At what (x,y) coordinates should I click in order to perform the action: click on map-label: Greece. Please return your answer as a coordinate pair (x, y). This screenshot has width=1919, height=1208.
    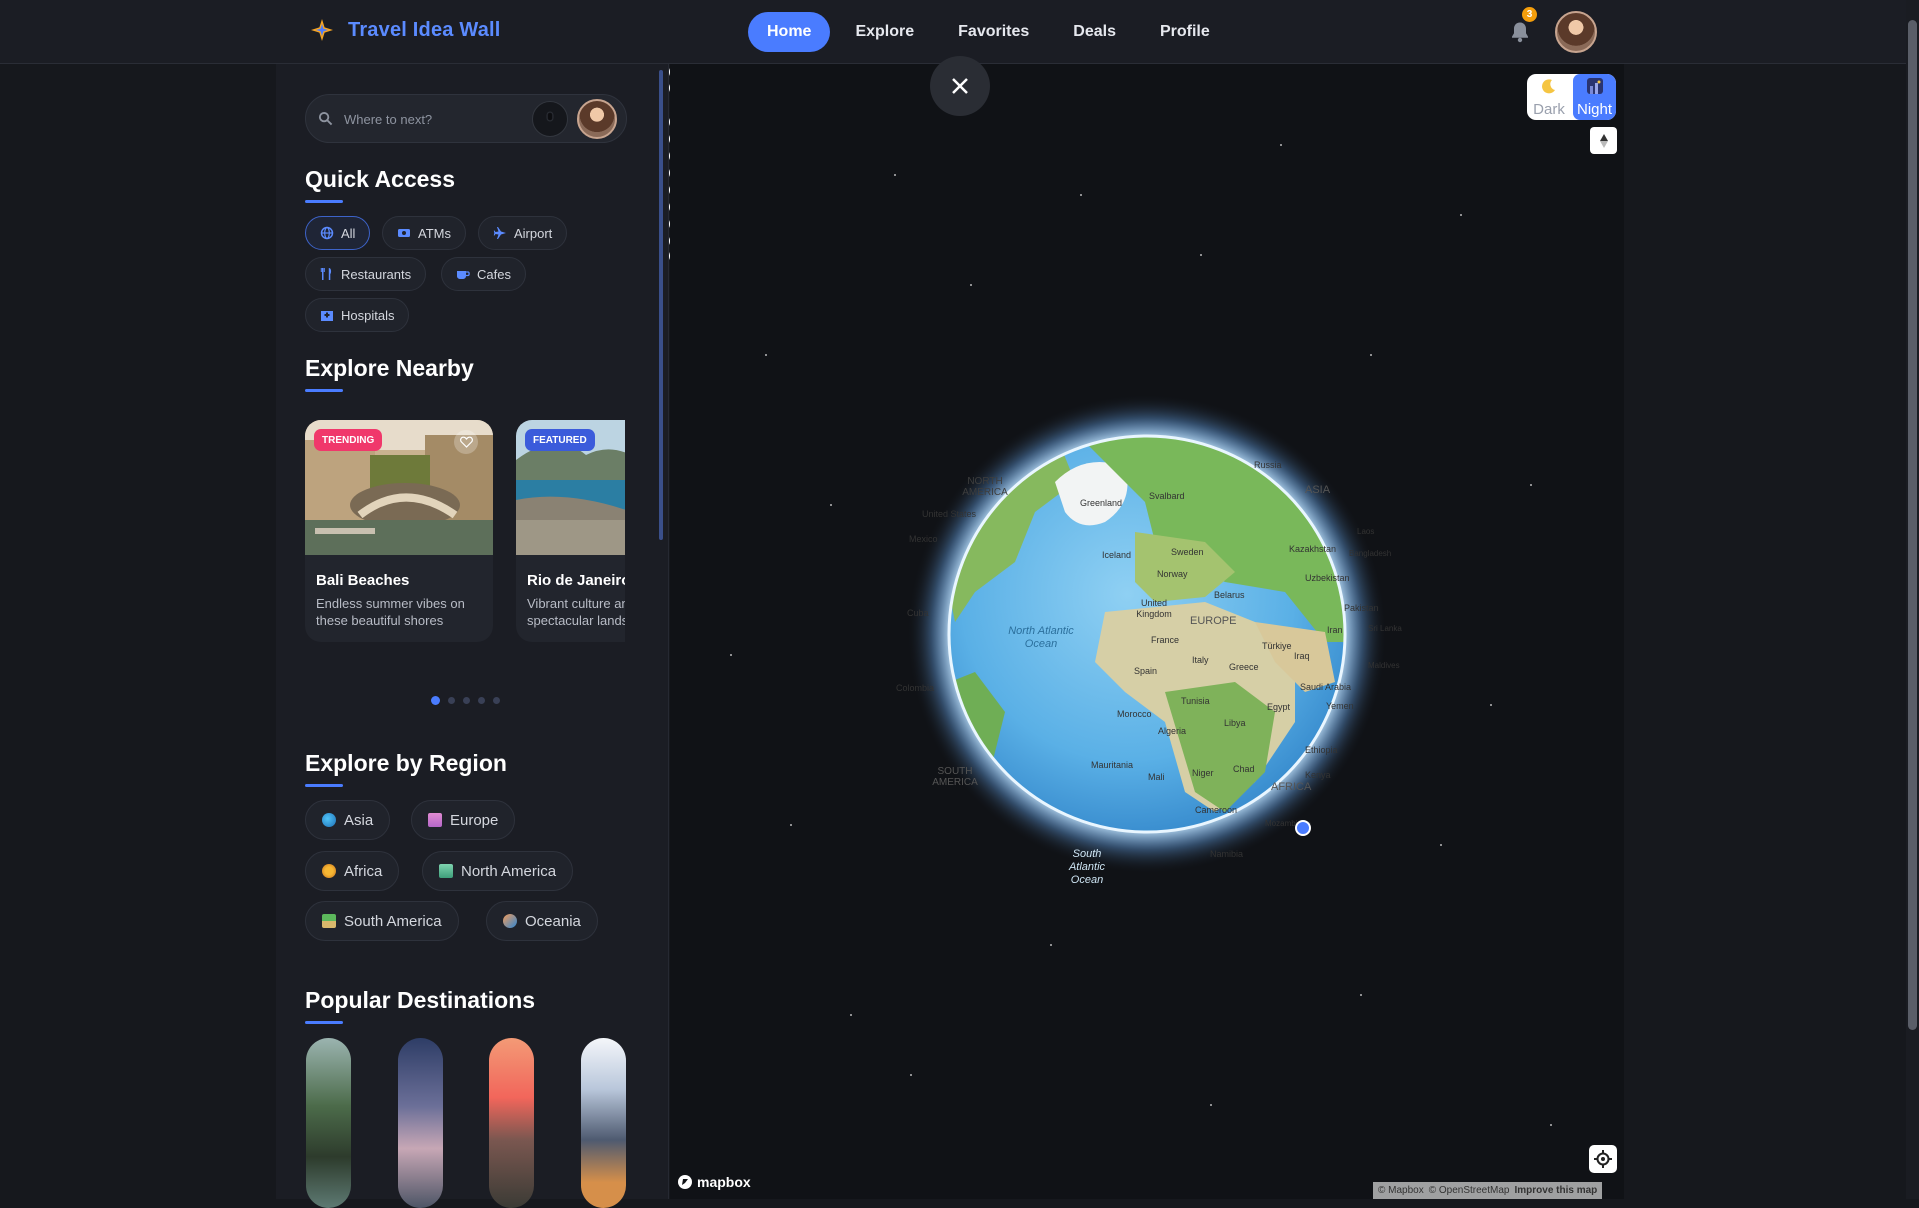
    Looking at the image, I should click on (1244, 667).